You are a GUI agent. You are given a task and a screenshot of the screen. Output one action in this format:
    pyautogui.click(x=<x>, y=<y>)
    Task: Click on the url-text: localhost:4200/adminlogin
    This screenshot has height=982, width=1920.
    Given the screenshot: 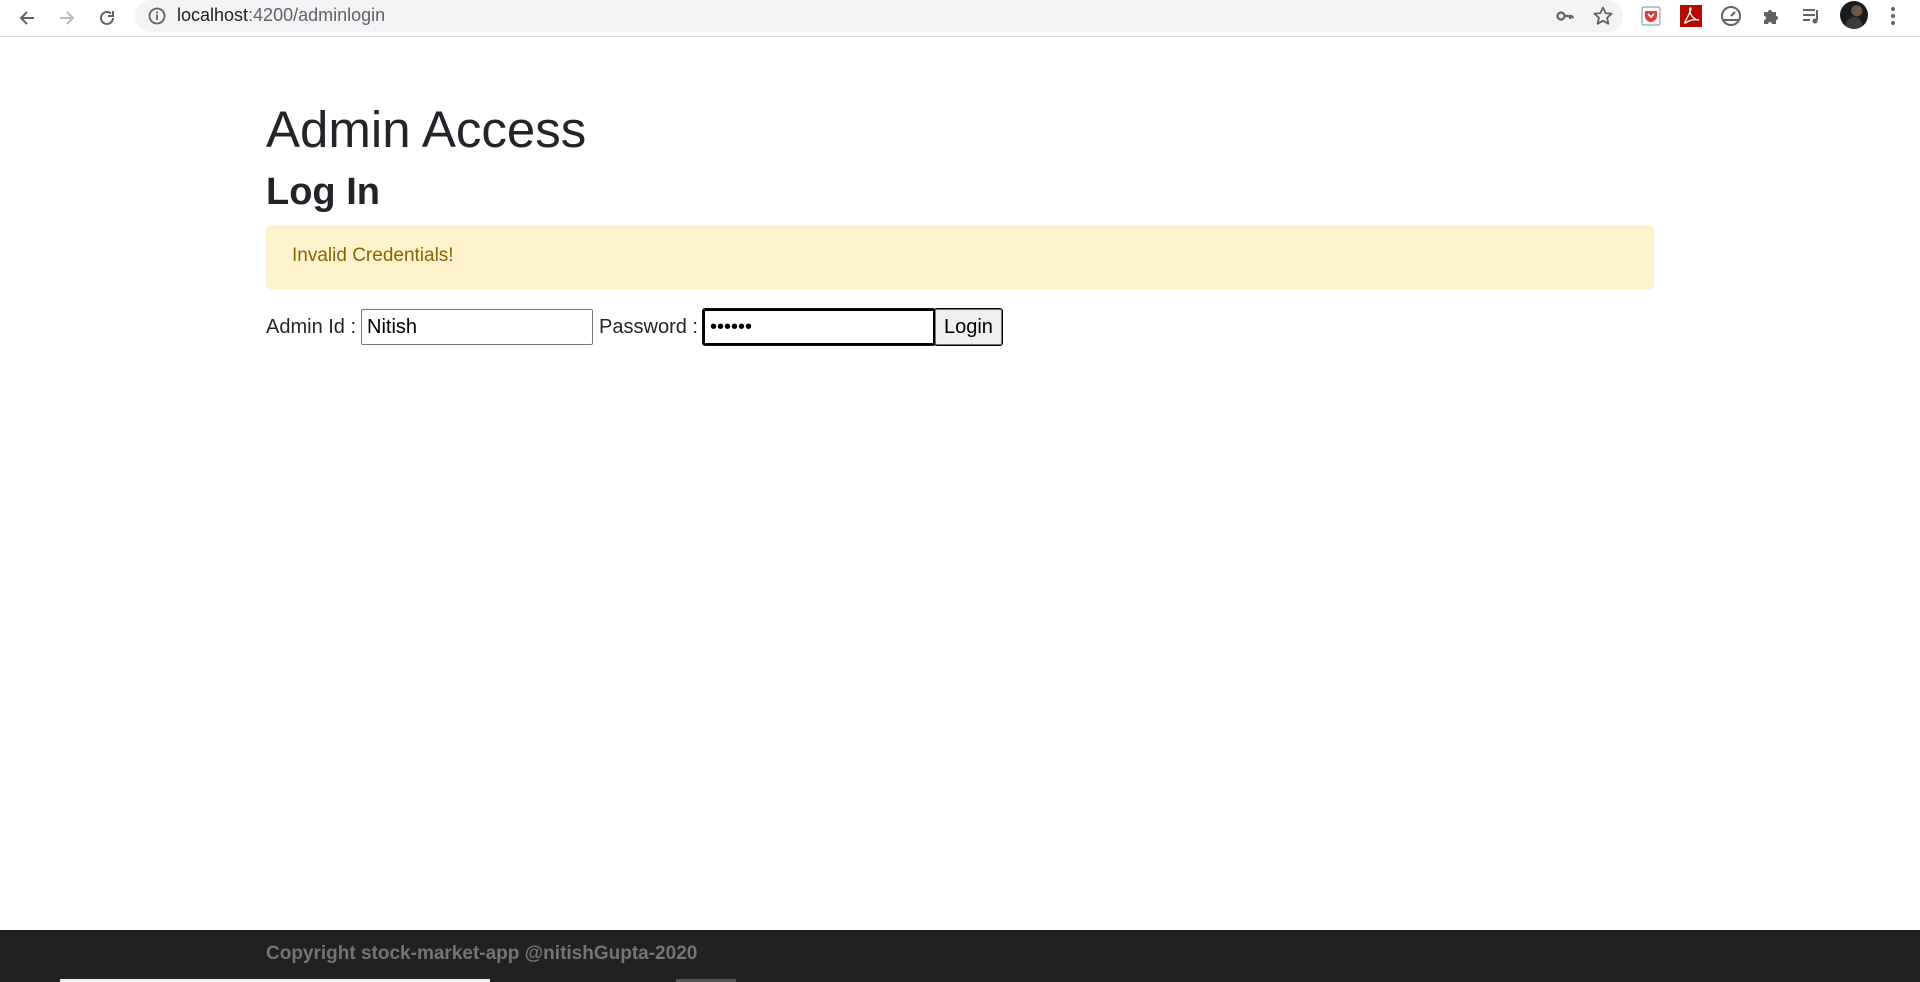 What is the action you would take?
    pyautogui.click(x=281, y=15)
    